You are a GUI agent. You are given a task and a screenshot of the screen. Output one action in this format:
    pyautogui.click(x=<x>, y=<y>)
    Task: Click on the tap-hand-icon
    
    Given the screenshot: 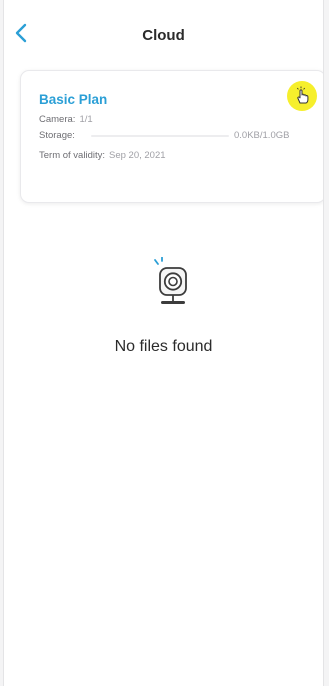 What is the action you would take?
    pyautogui.click(x=302, y=95)
    